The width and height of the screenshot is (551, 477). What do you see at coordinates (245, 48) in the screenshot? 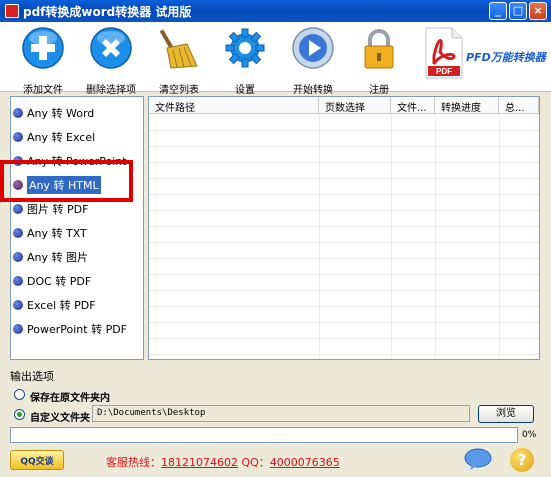
I see `gear-icon` at bounding box center [245, 48].